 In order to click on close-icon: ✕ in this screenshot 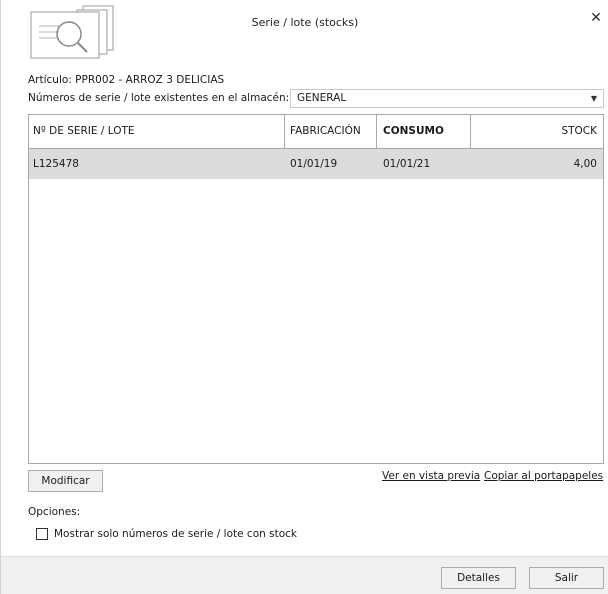, I will do `click(596, 18)`.